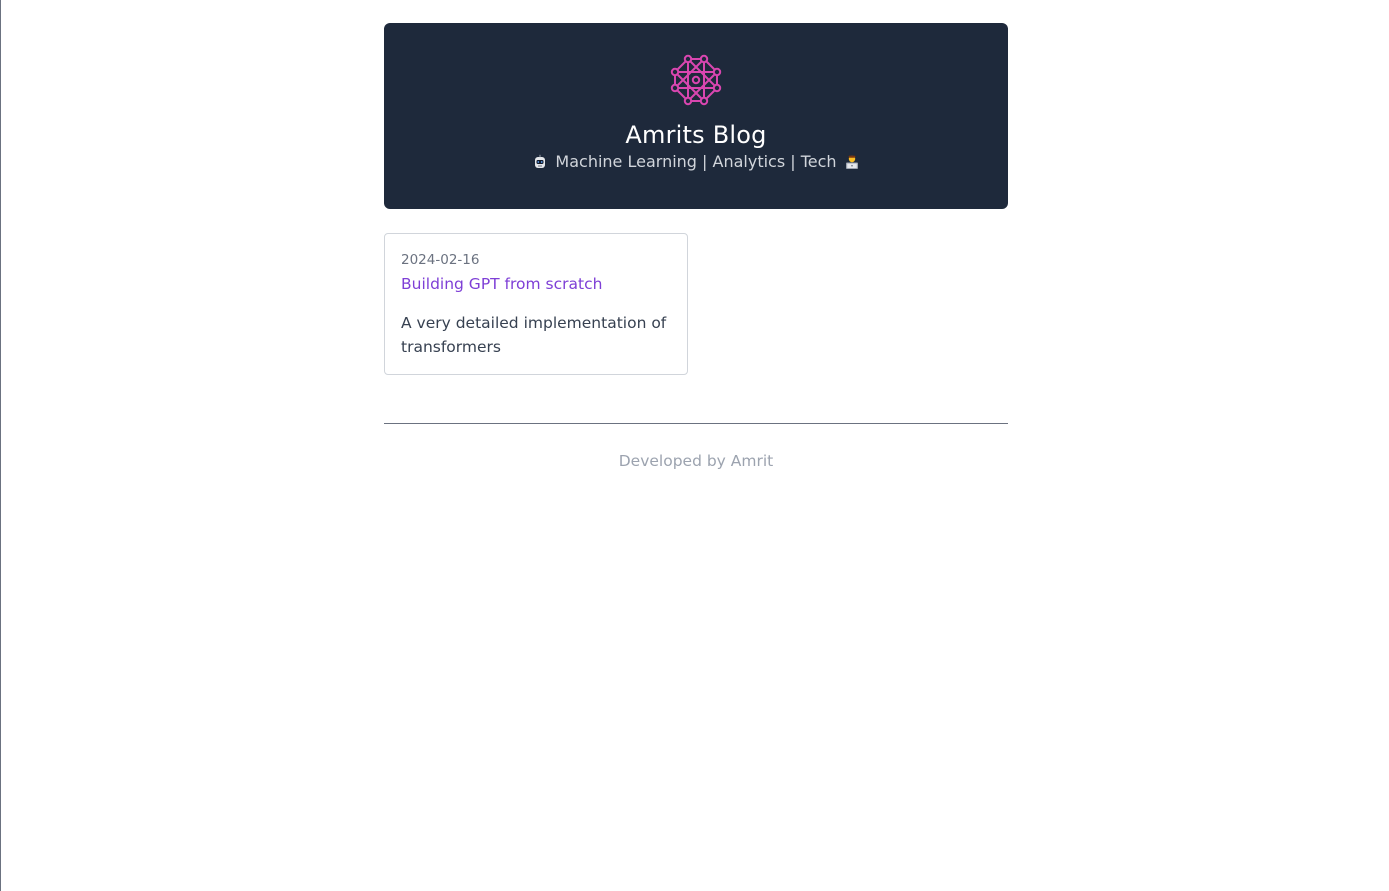 Image resolution: width=1389 pixels, height=891 pixels. Describe the element at coordinates (440, 260) in the screenshot. I see `post-date: 2024-02-16` at that location.